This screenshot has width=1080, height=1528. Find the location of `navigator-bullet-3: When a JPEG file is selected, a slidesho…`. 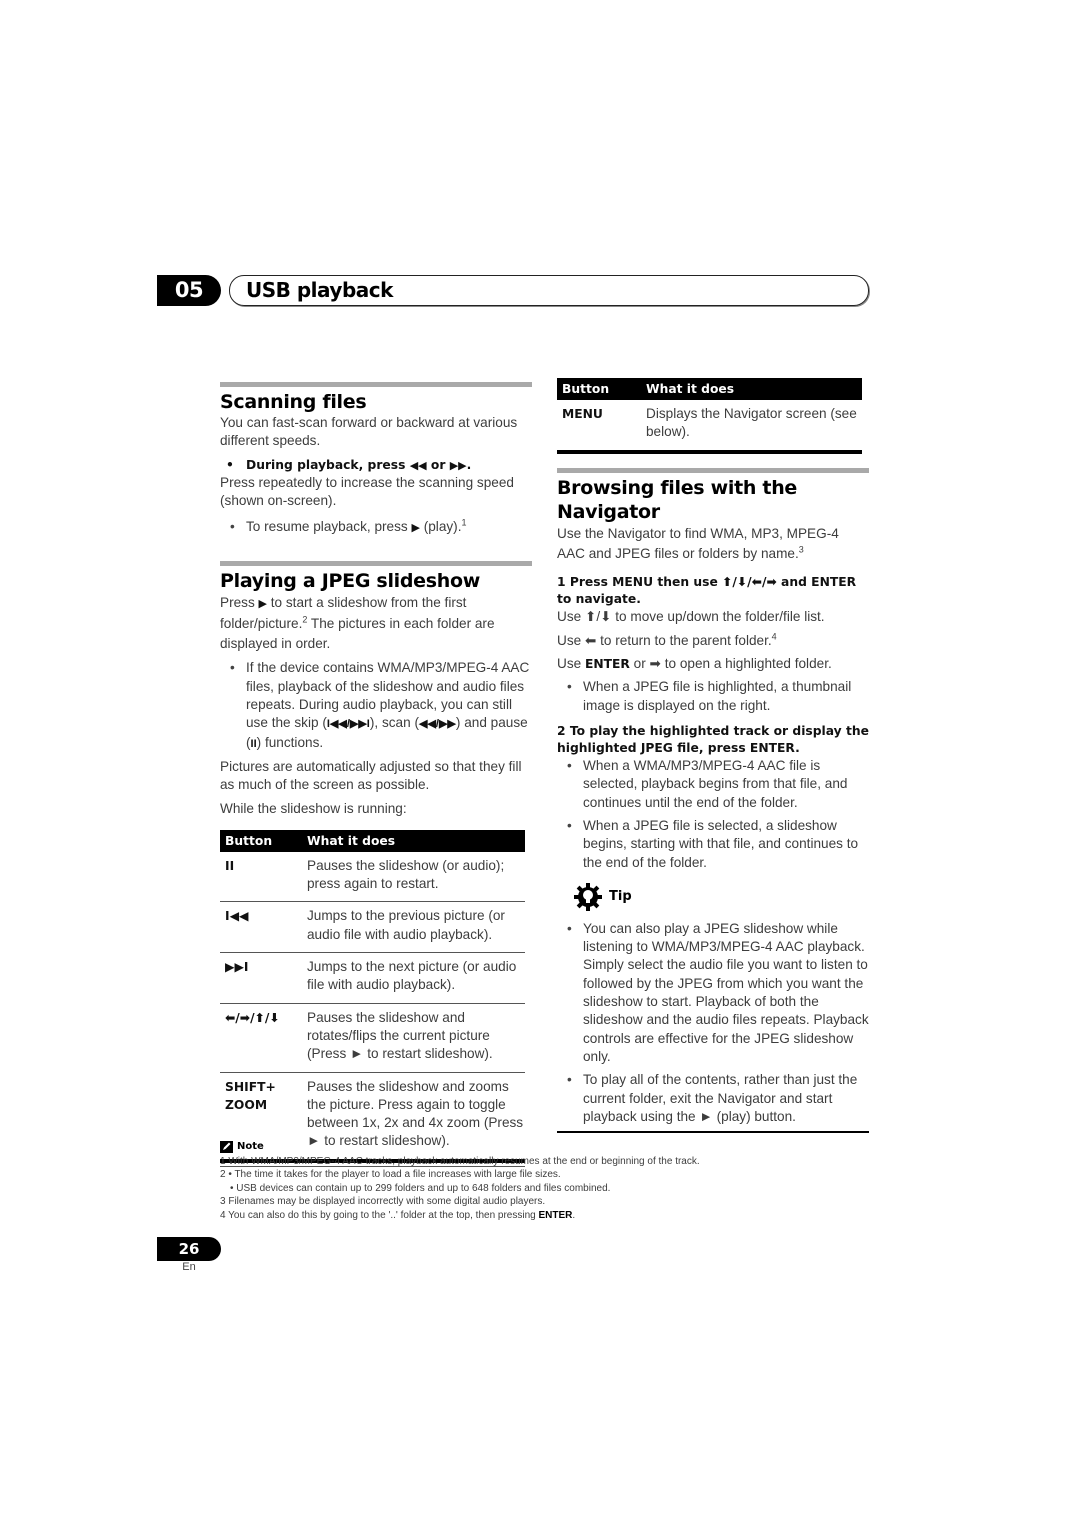

navigator-bullet-3: When a JPEG file is selected, a slidesho… is located at coordinates (713, 844).